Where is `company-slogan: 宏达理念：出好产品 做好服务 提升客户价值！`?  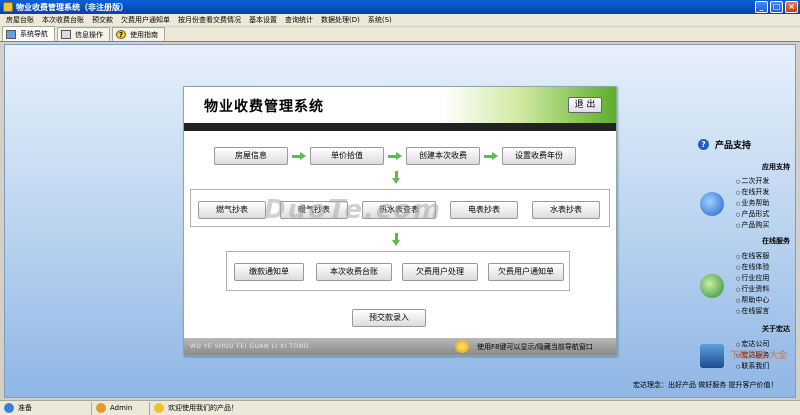
company-slogan: 宏达理念：出好产品 做好服务 提升客户价值！ is located at coordinates (705, 385).